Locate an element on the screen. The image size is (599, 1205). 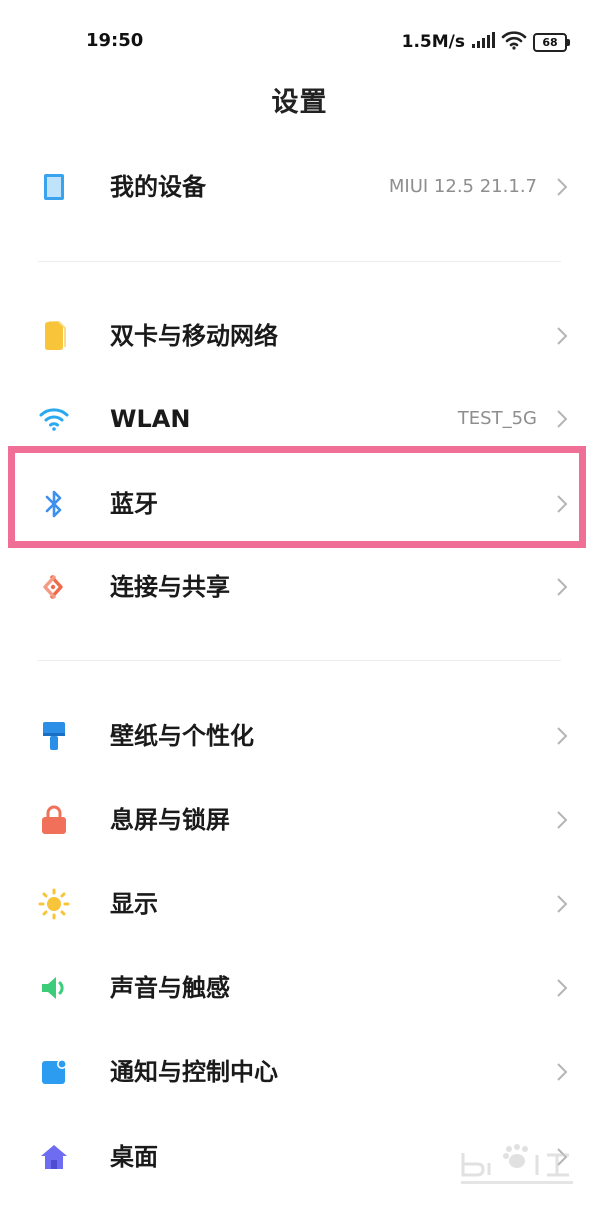
sun-icon is located at coordinates (54, 904).